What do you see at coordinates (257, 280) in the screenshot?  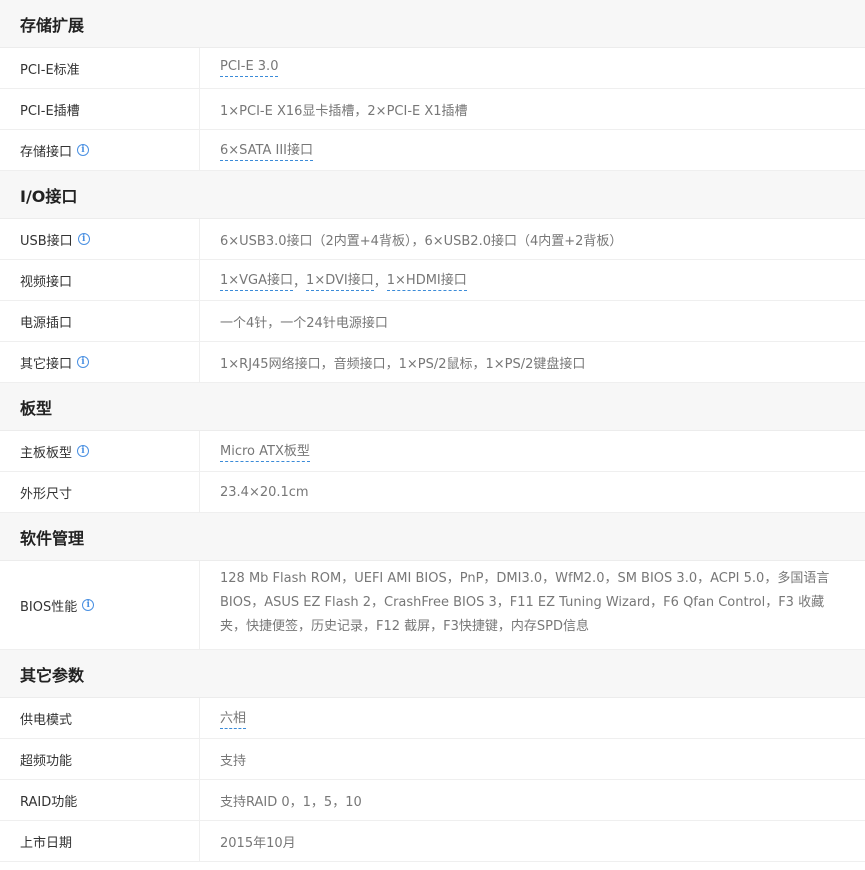 I see `spec-value-link: 1×VGA接口` at bounding box center [257, 280].